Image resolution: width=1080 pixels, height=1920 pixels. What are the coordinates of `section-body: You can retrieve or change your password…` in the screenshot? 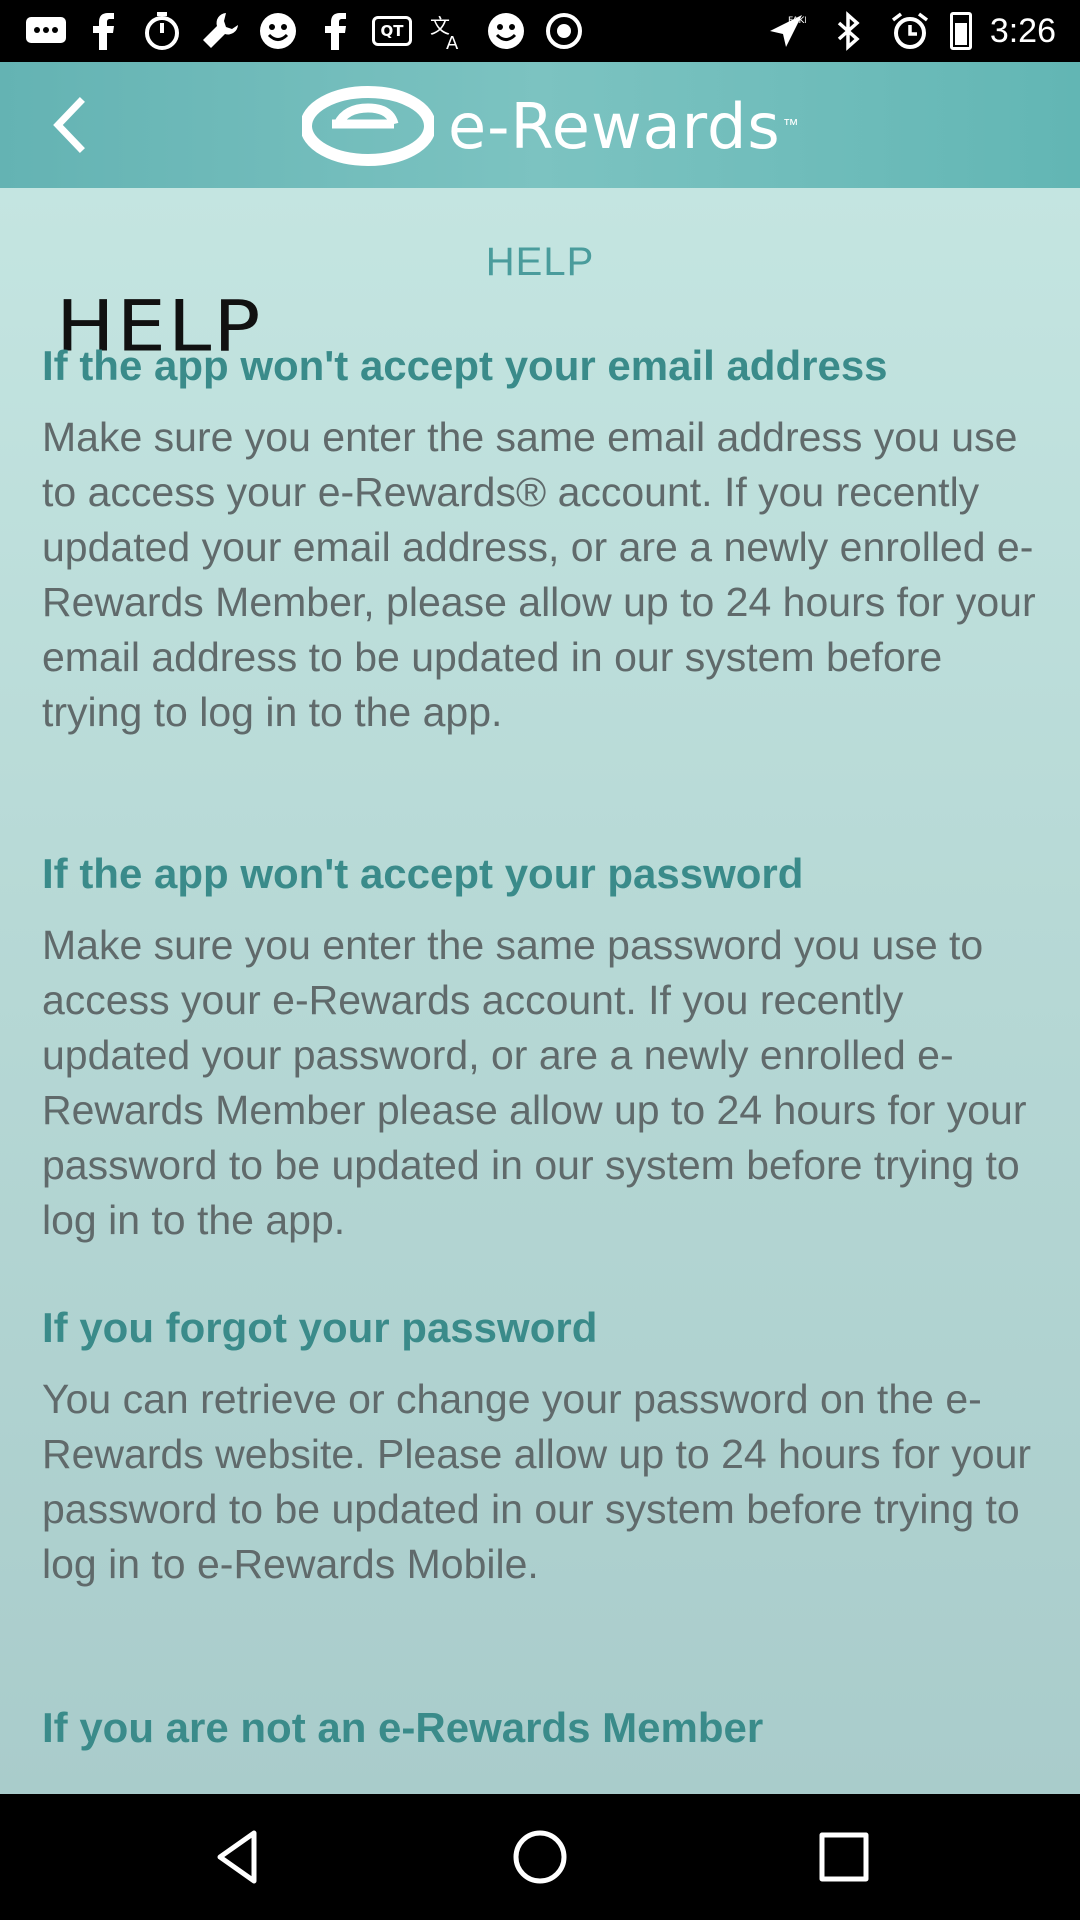 It's located at (537, 1481).